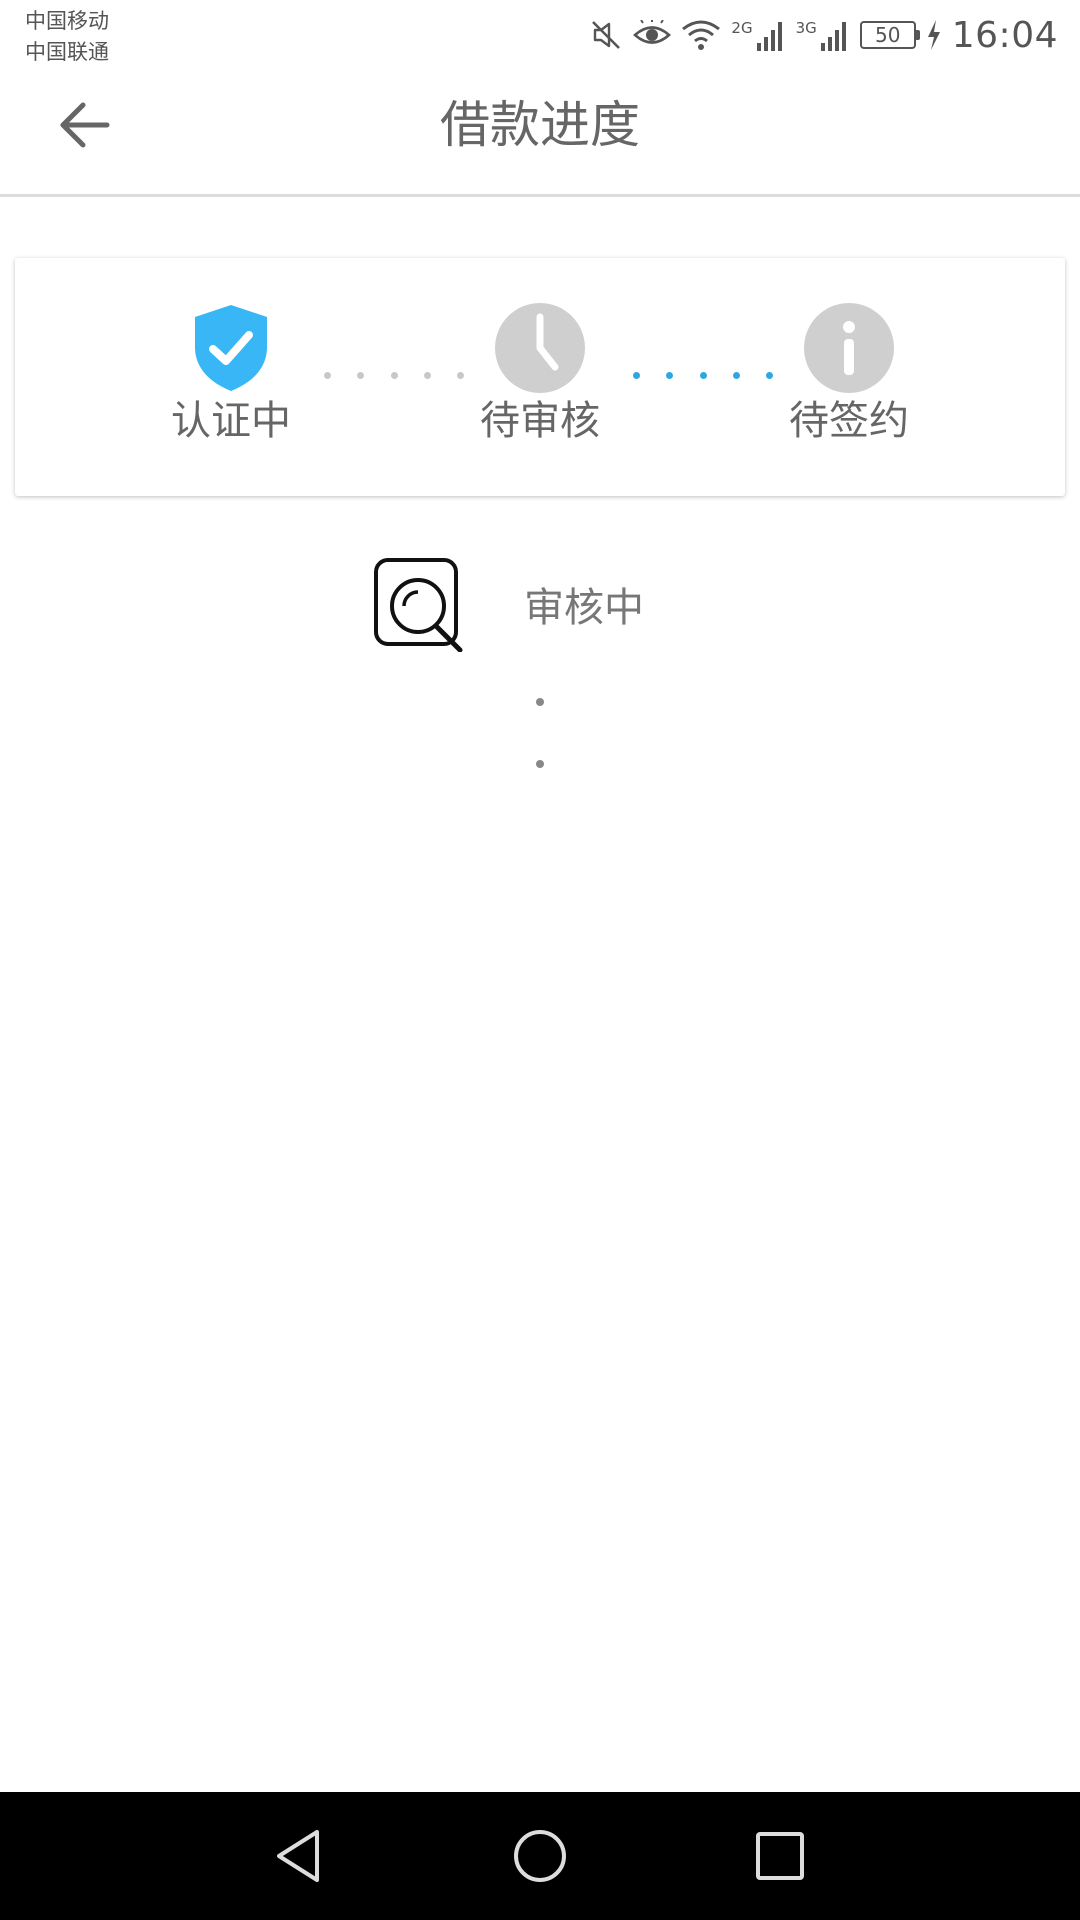  I want to click on step-verifying: 认证中, so click(231, 374).